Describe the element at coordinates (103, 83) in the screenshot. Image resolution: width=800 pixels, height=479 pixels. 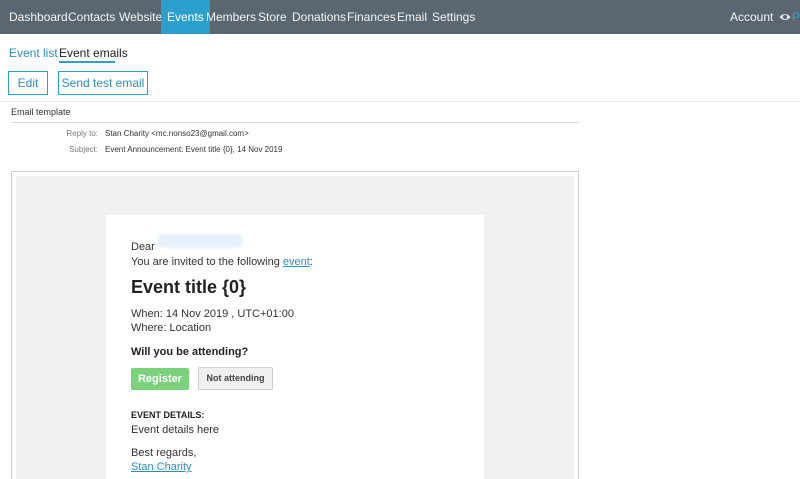
I see `send-test-email-button: Send test email` at that location.